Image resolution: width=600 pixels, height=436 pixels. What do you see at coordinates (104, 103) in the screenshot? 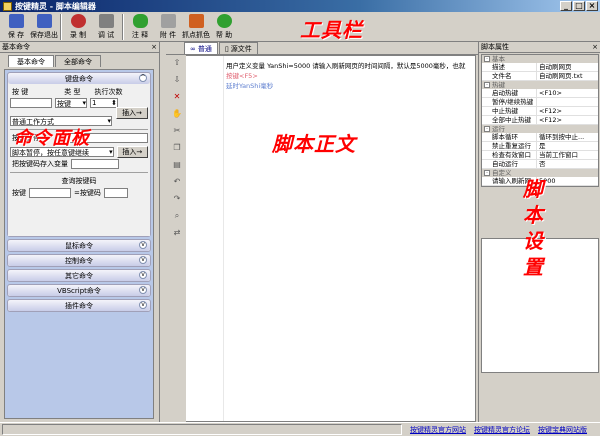
I see `repeat-count-stepper: 1 ⬍` at bounding box center [104, 103].